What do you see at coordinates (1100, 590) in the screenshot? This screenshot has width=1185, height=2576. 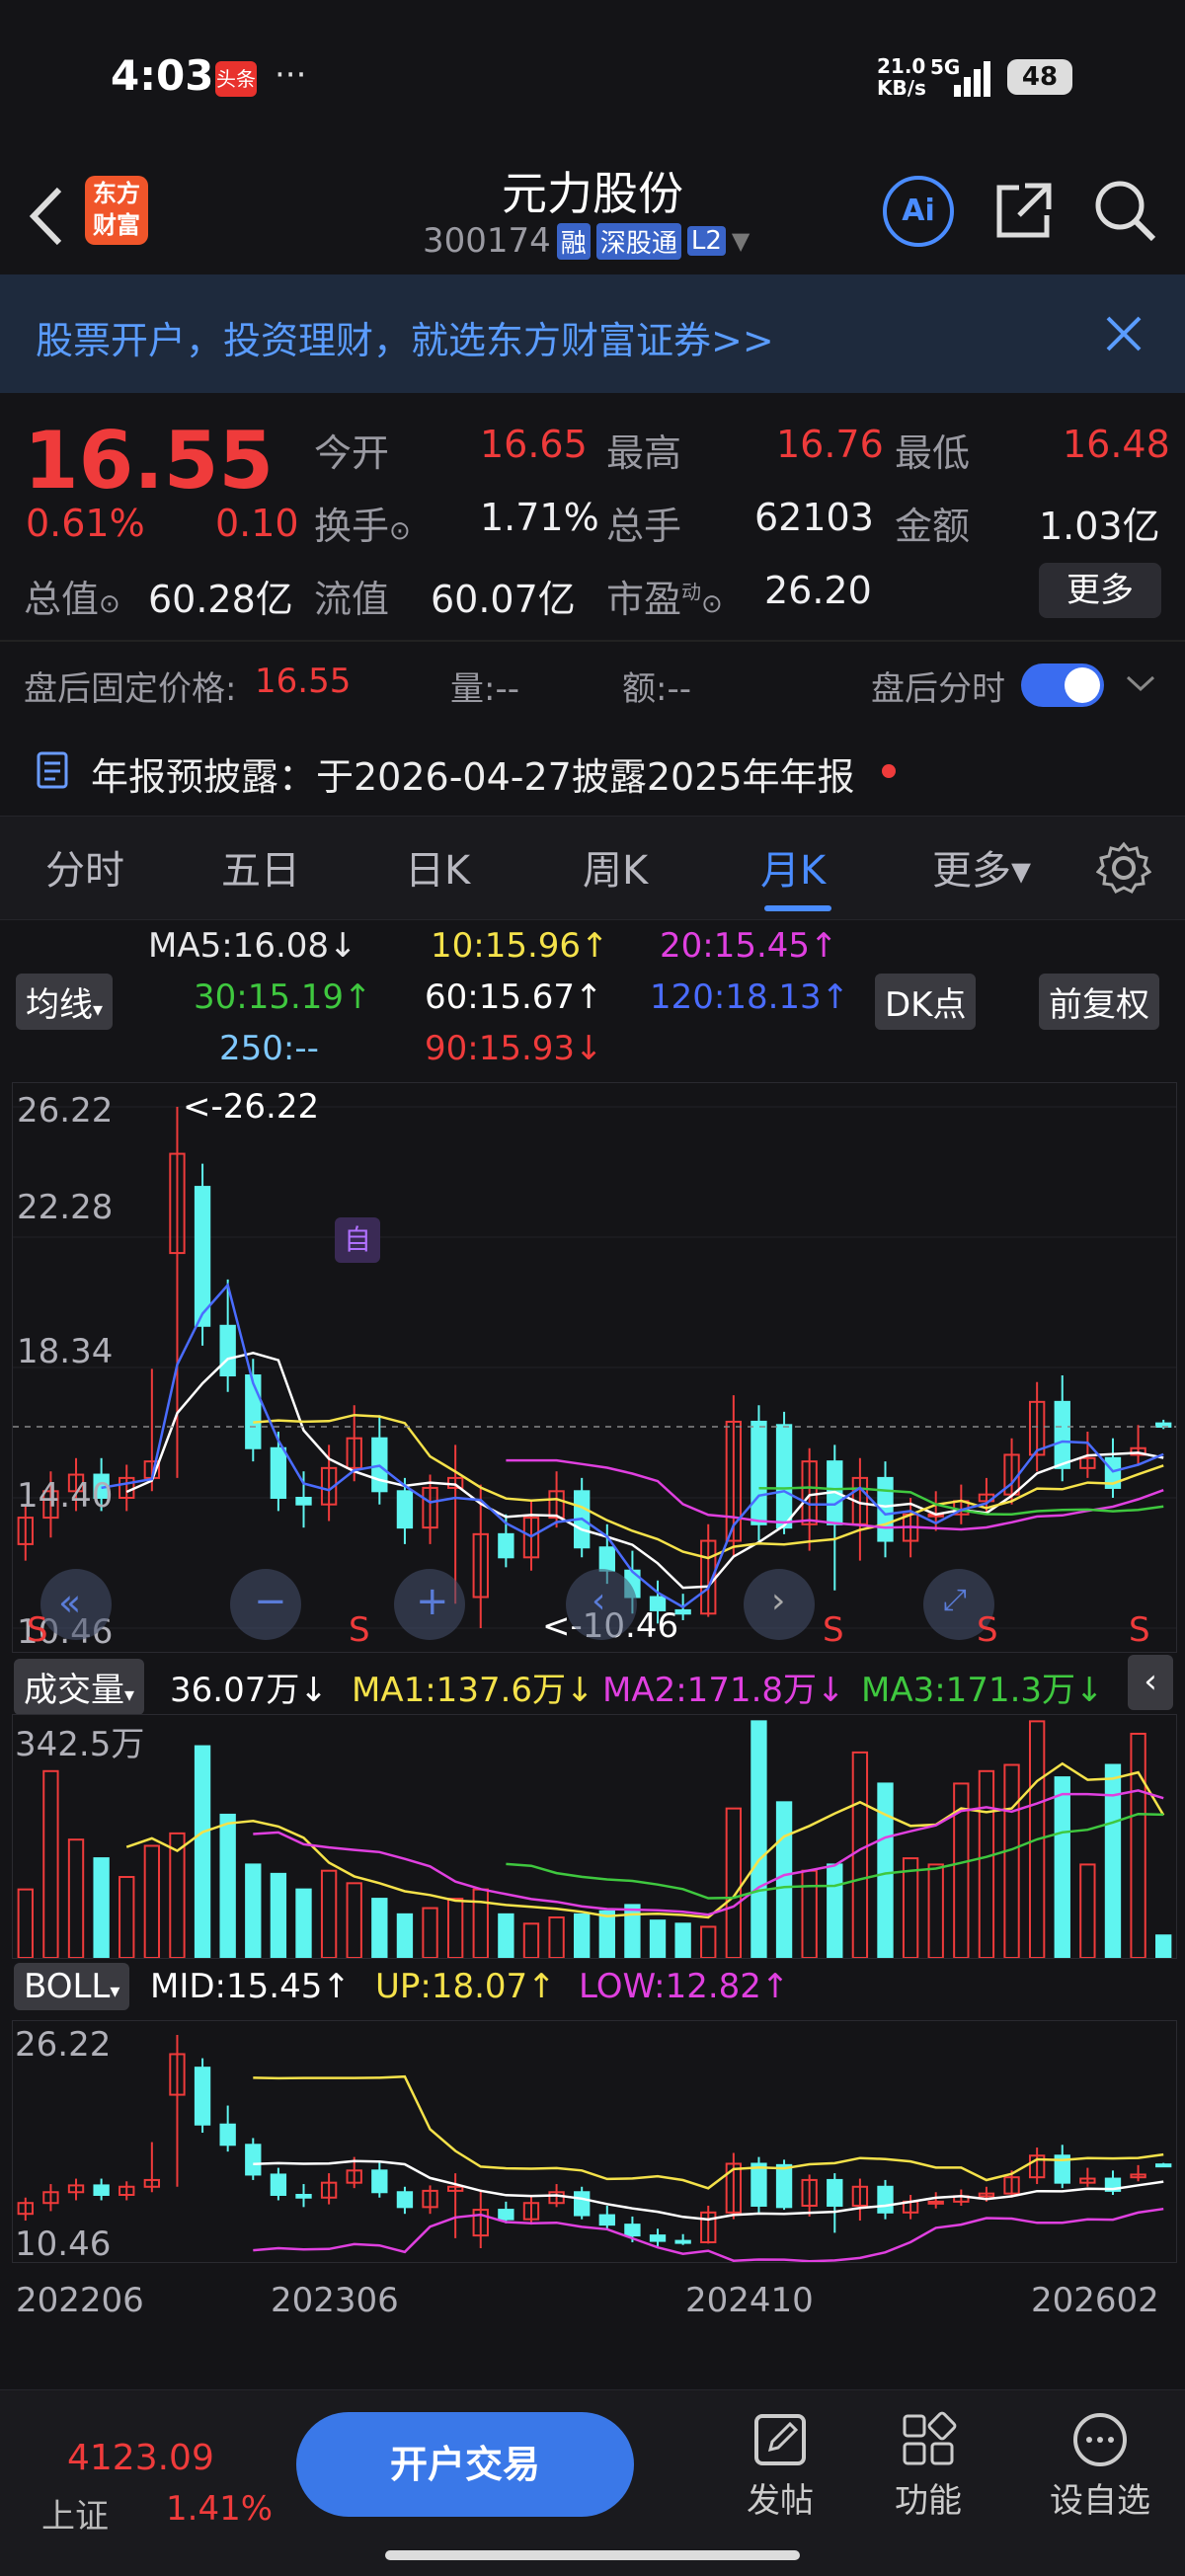 I see `more-button: 更多` at bounding box center [1100, 590].